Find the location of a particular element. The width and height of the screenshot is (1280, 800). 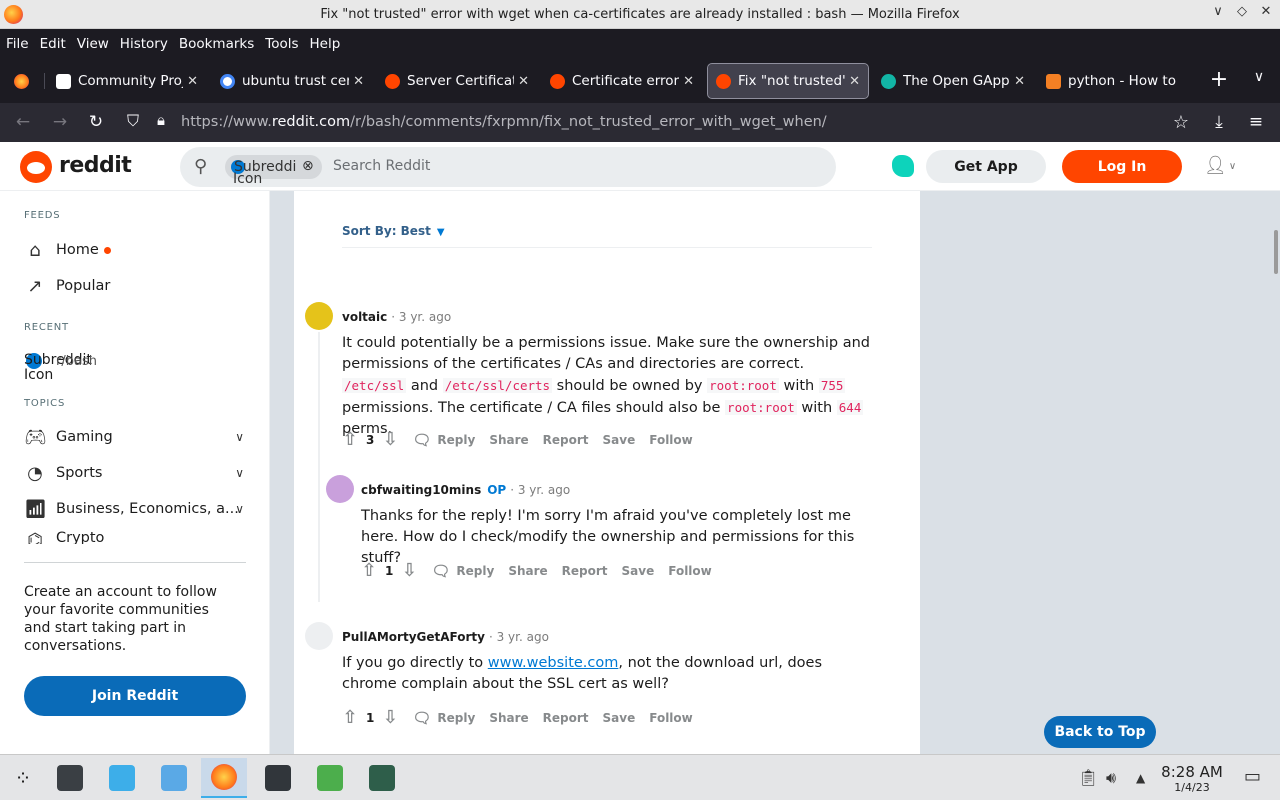

tab-python-how-to: python - How to is located at coordinates (1117, 81).